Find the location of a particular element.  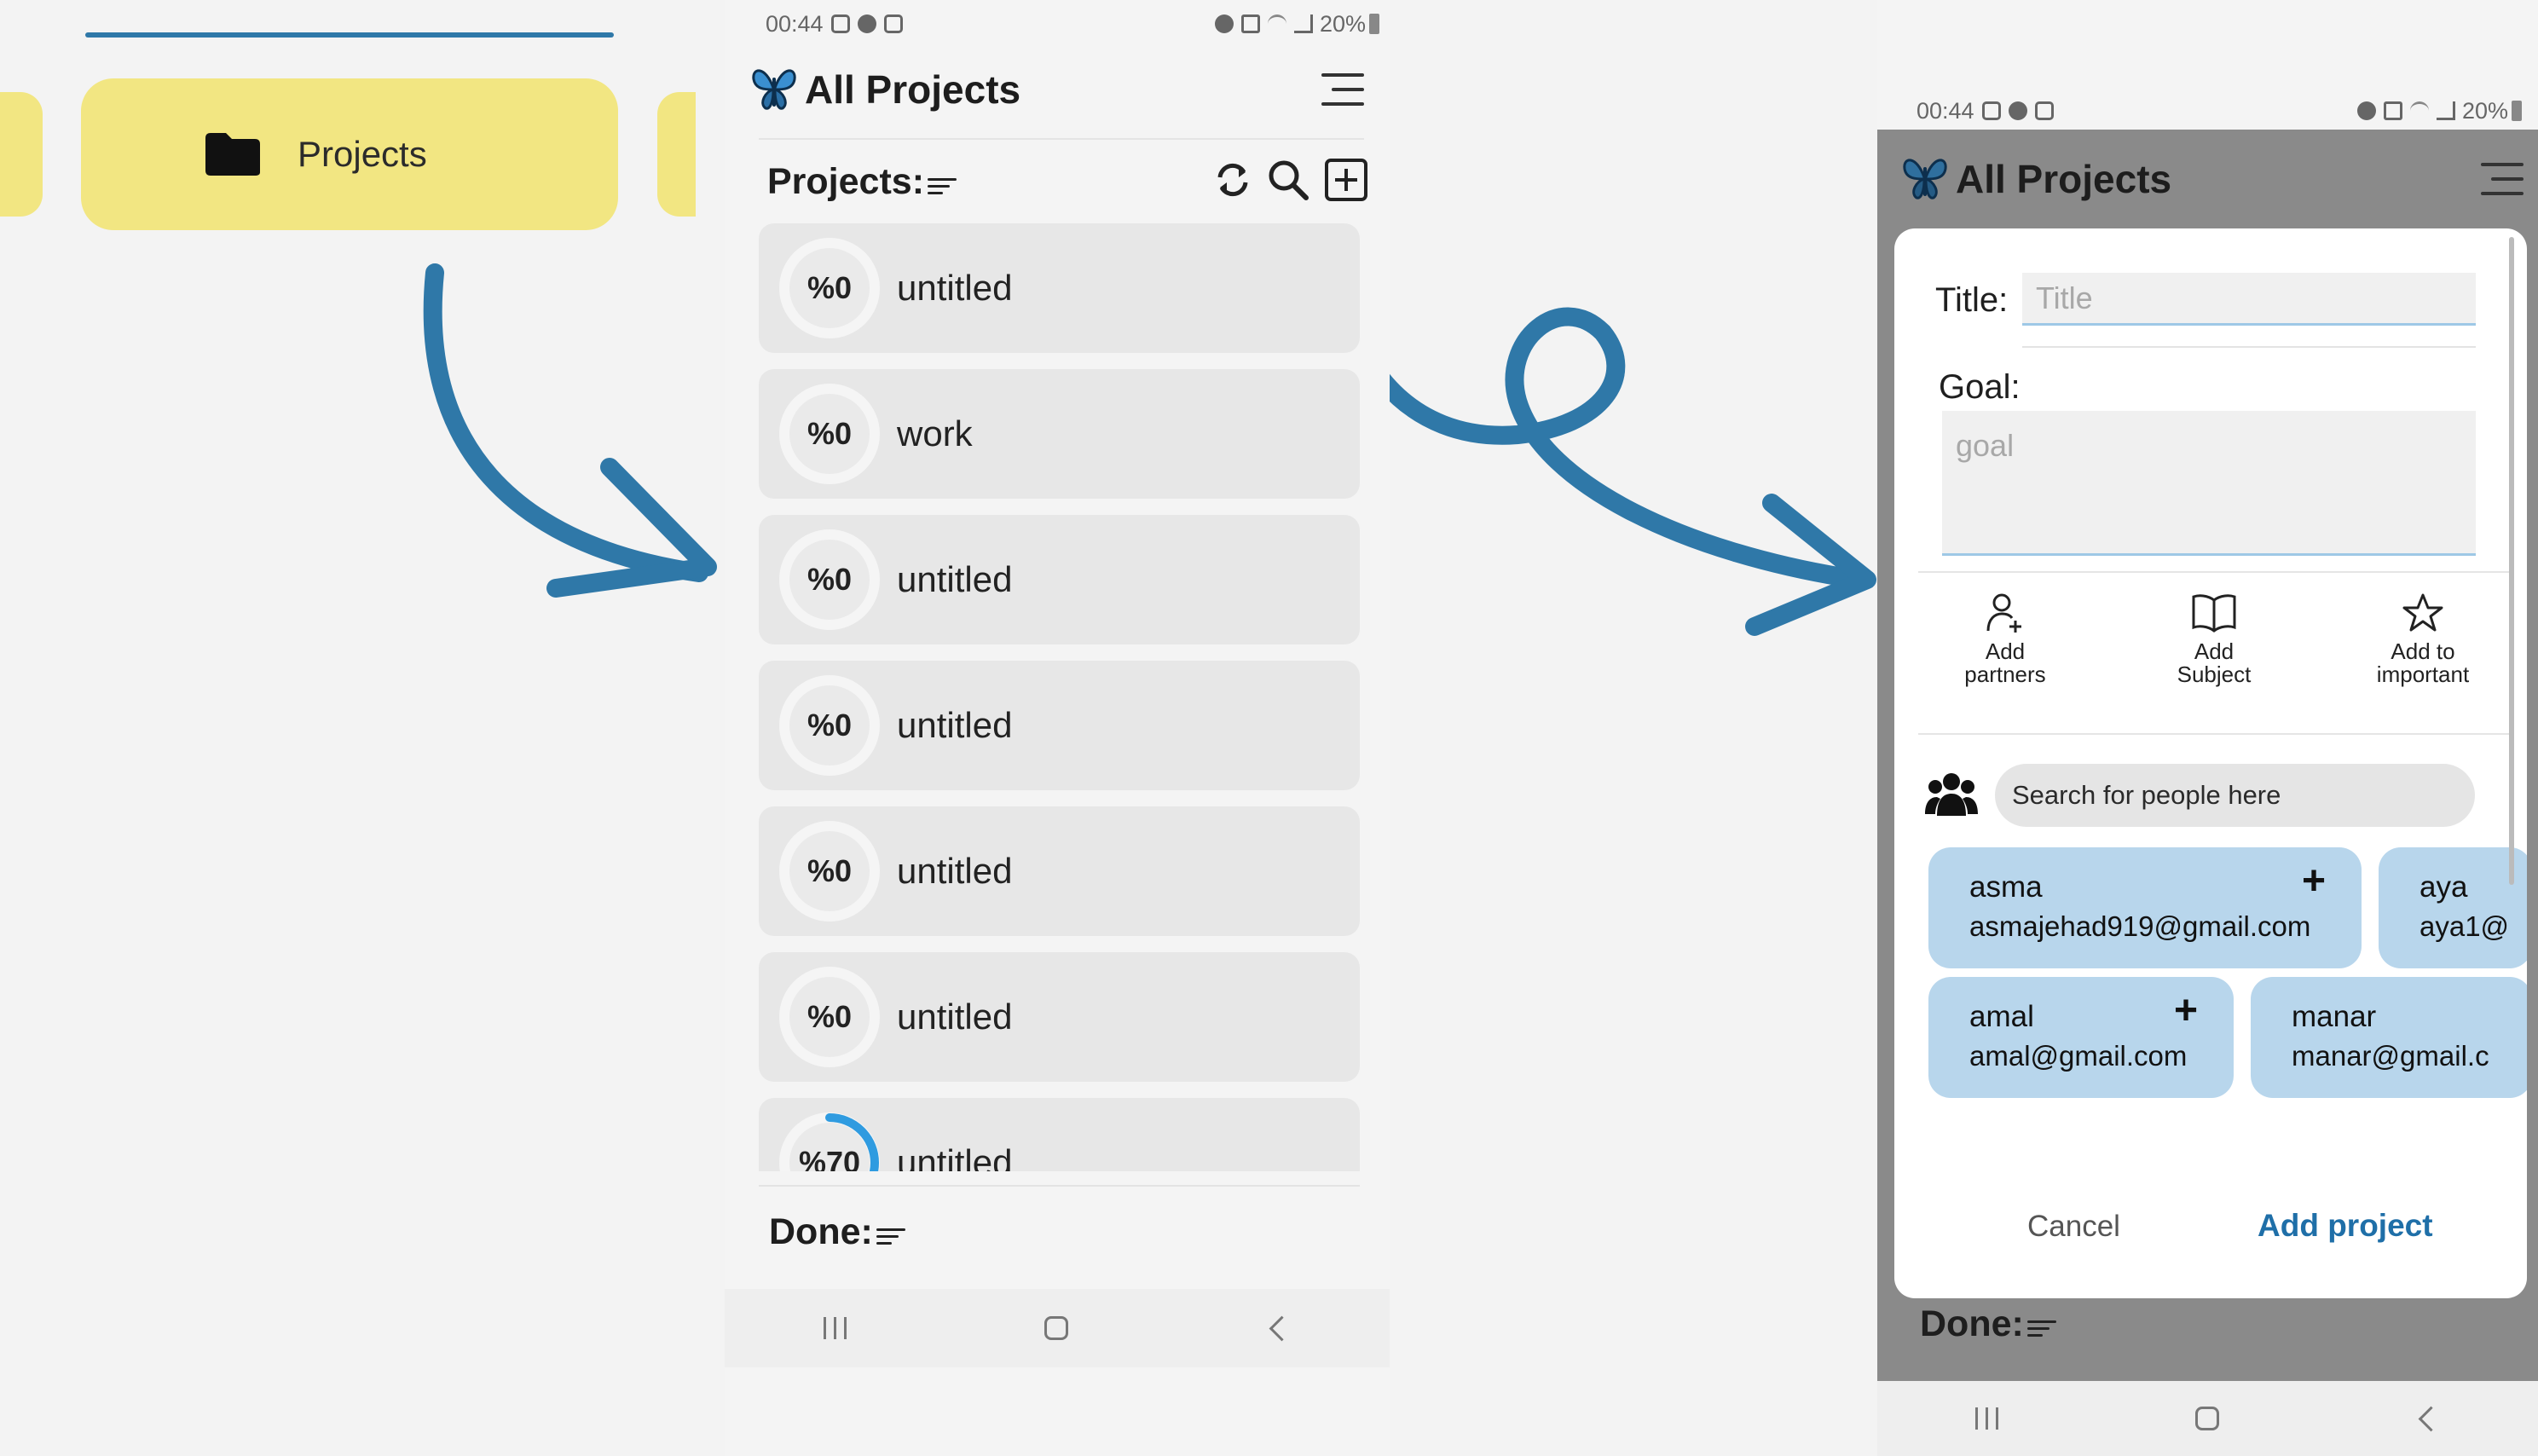

actions-divider is located at coordinates (2214, 734).